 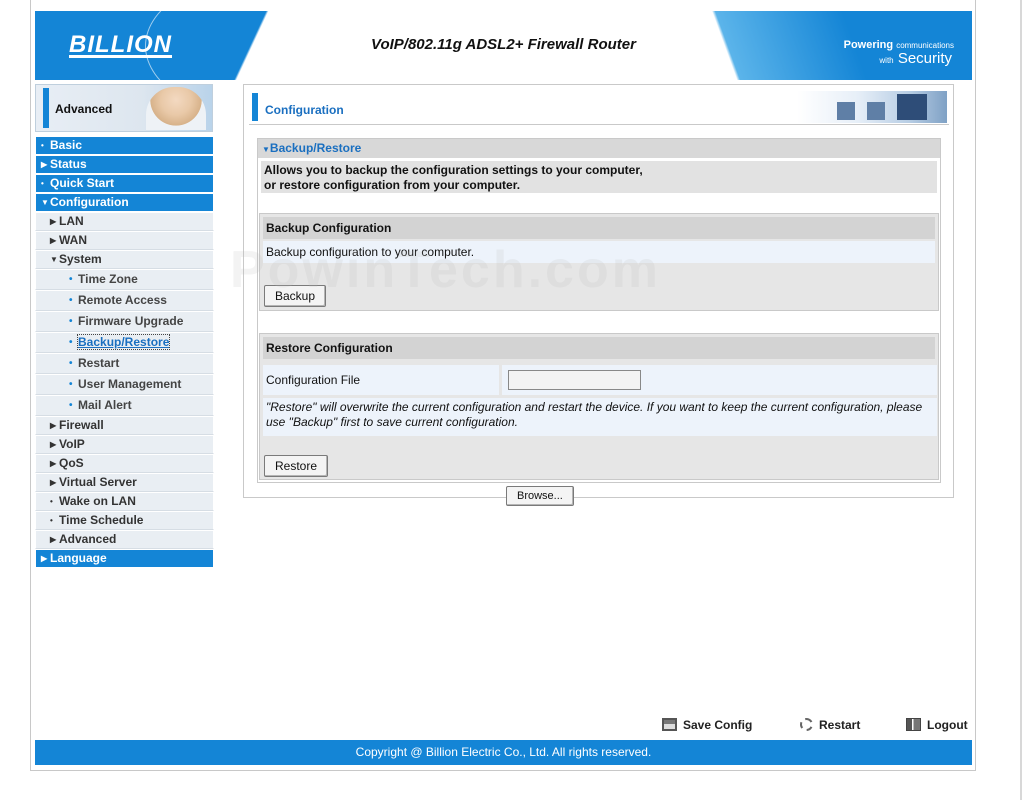 What do you see at coordinates (124, 240) in the screenshot?
I see `sidebar-item-wan: ▶ WAN` at bounding box center [124, 240].